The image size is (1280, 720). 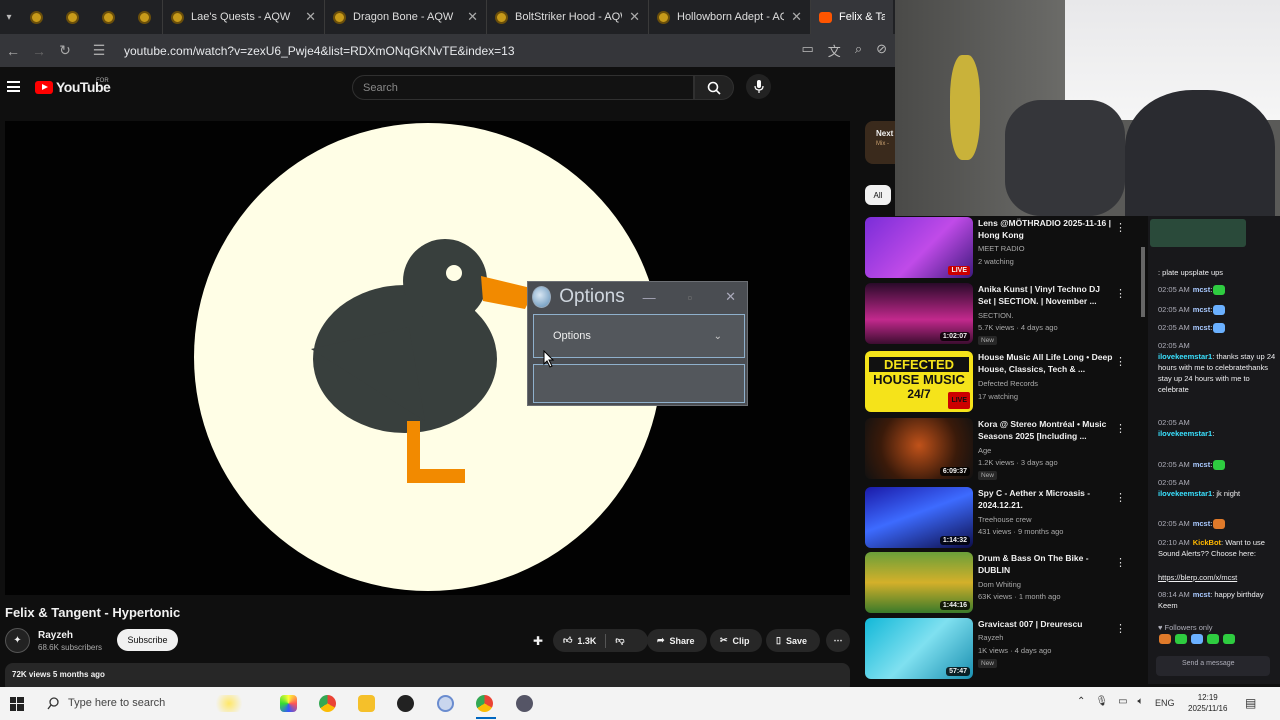 What do you see at coordinates (1065, 158) in the screenshot?
I see `webcam-chair` at bounding box center [1065, 158].